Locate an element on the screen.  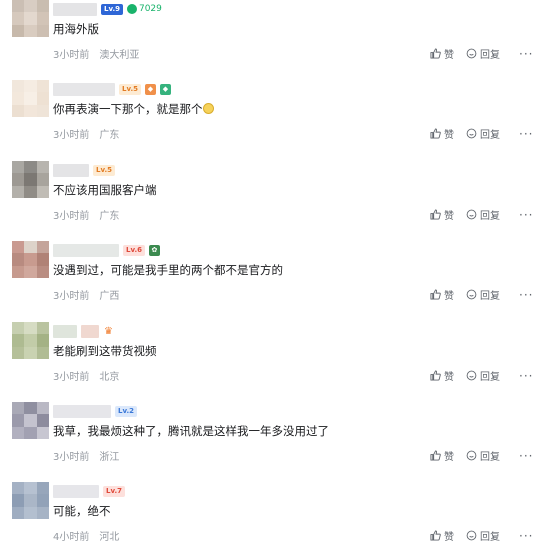
level-badge: Lv.6 is located at coordinates (134, 250).